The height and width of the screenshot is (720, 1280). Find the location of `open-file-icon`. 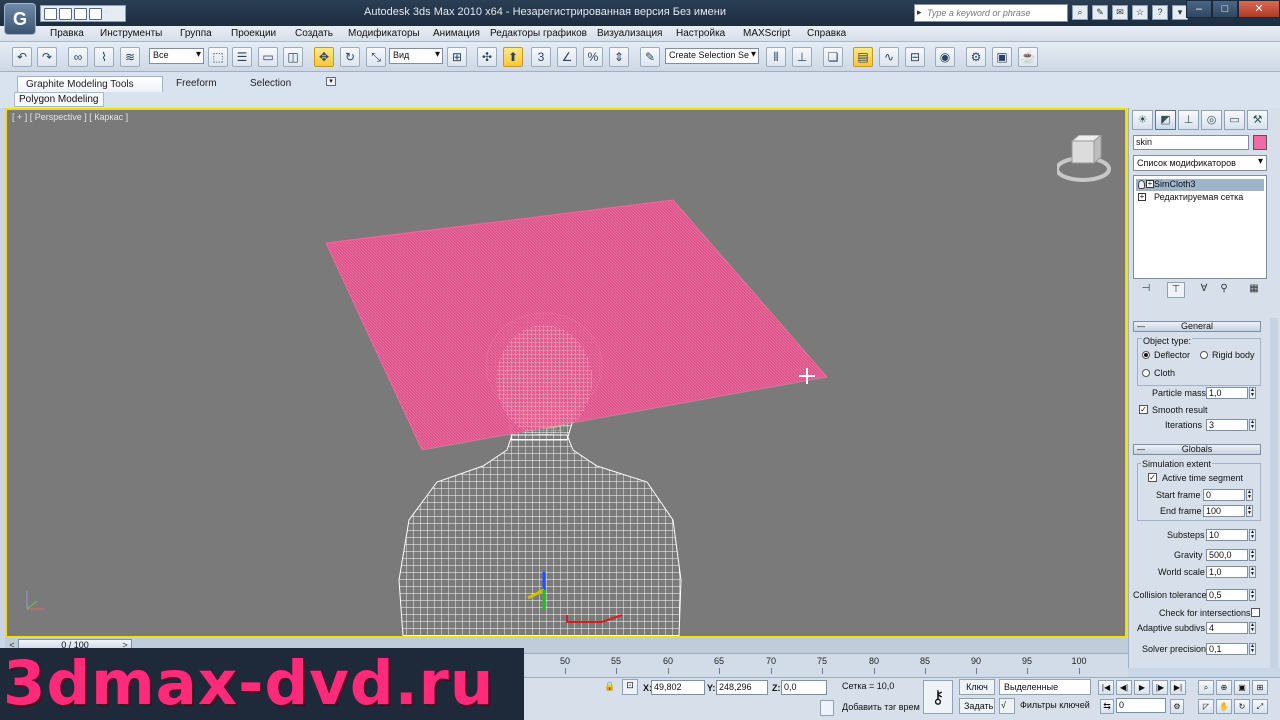

open-file-icon is located at coordinates (65, 13).